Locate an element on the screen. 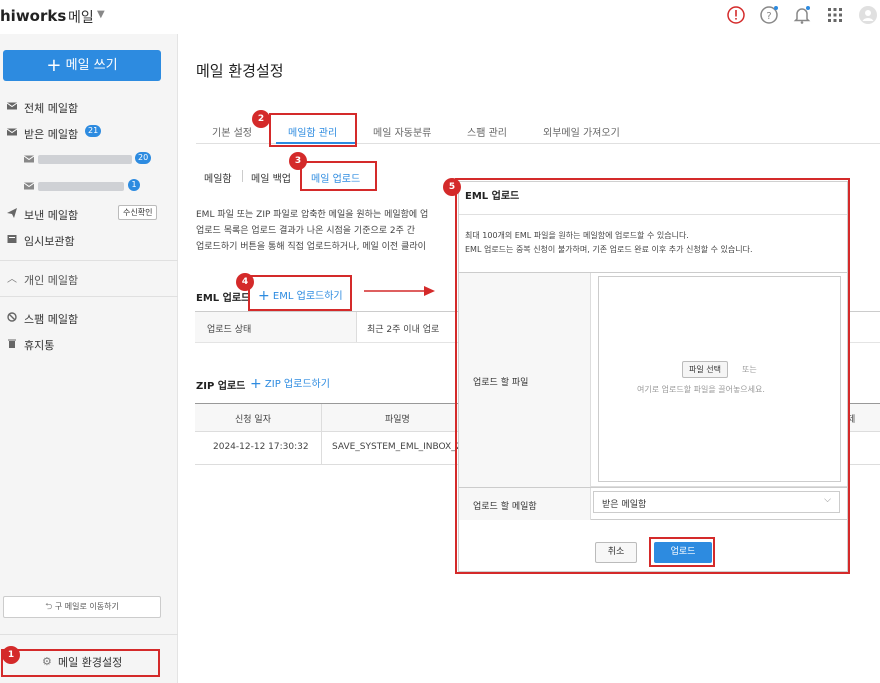  chevron-down-icon: ▼ is located at coordinates (101, 14).